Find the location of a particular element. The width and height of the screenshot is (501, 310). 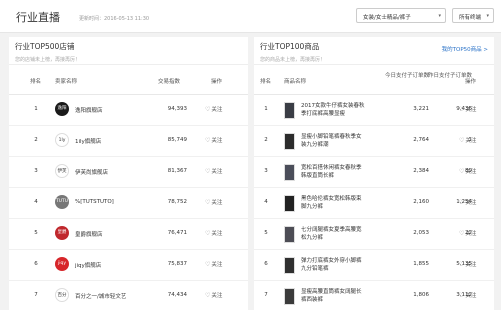

today-orders: 2,764 is located at coordinates (421, 140).